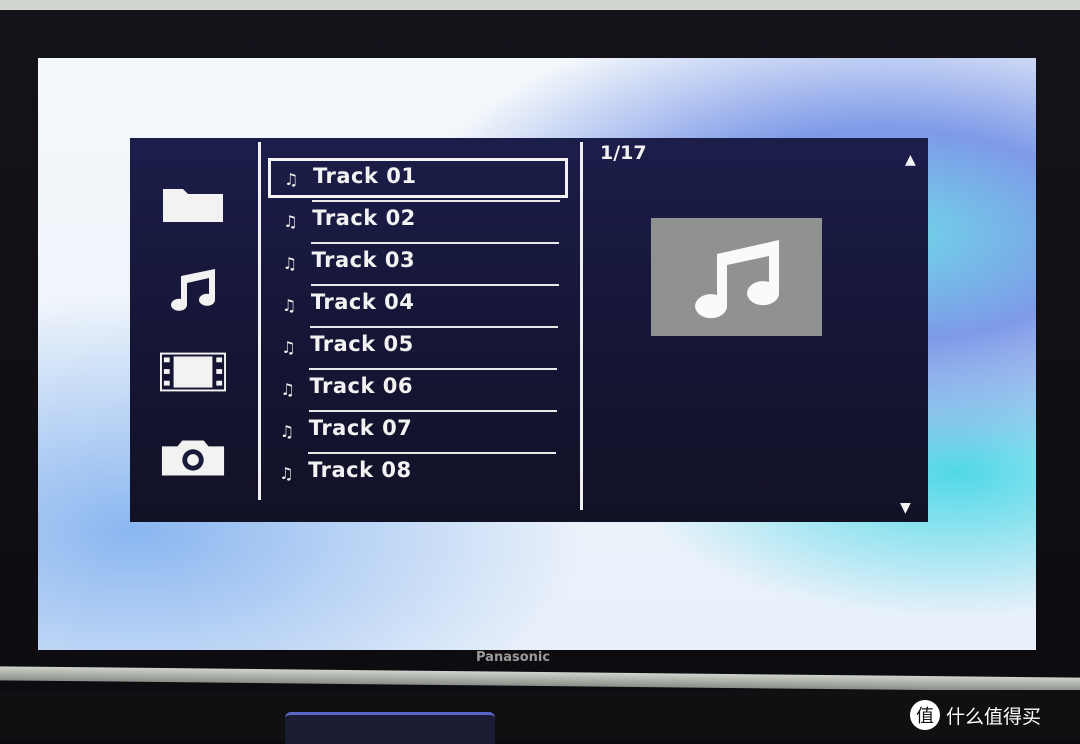  I want to click on track-label: Track 01, so click(365, 176).